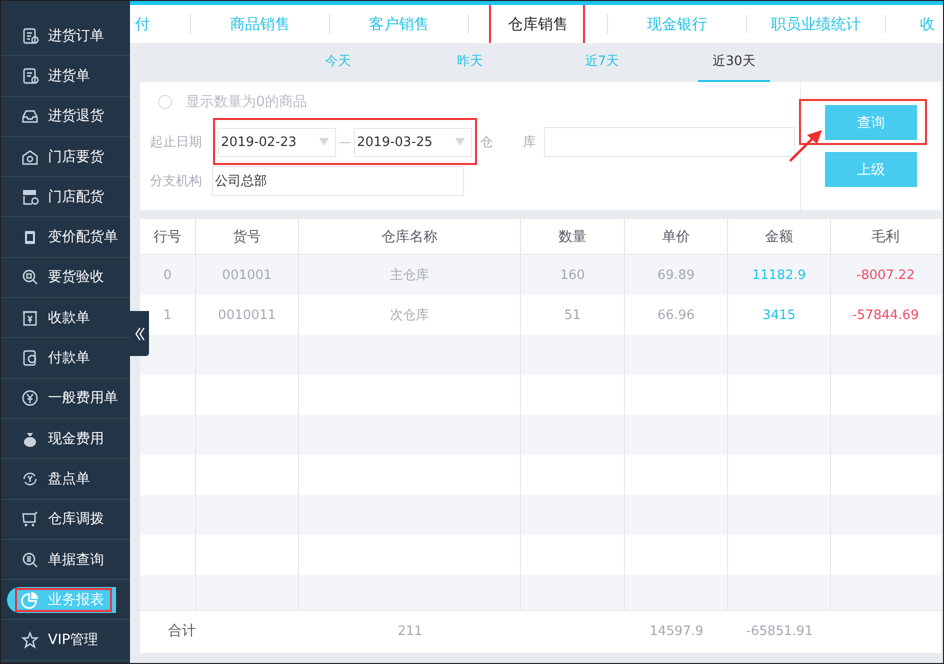 This screenshot has height=664, width=944. I want to click on coin-icon, so click(30, 479).